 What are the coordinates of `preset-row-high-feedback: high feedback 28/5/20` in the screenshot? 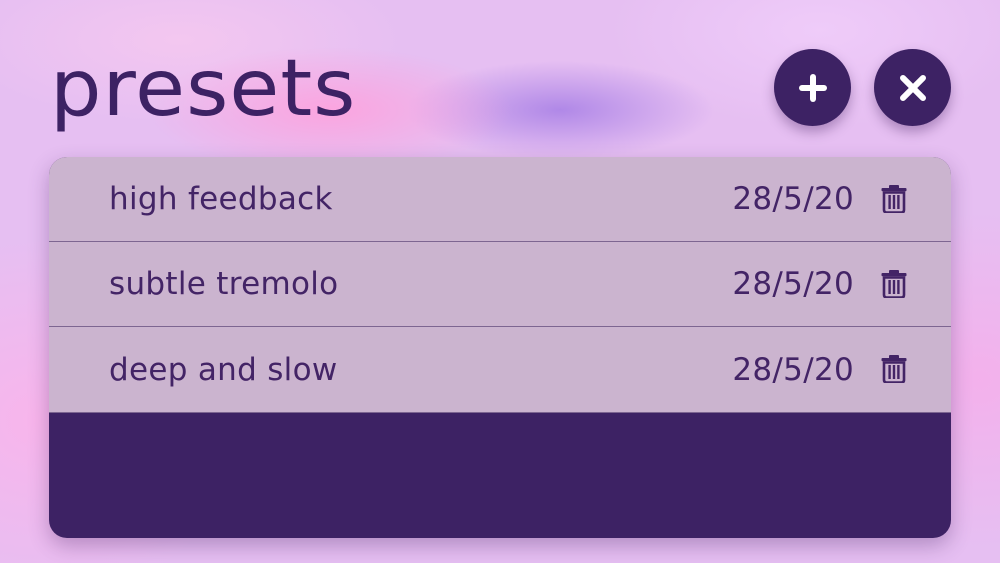 It's located at (500, 199).